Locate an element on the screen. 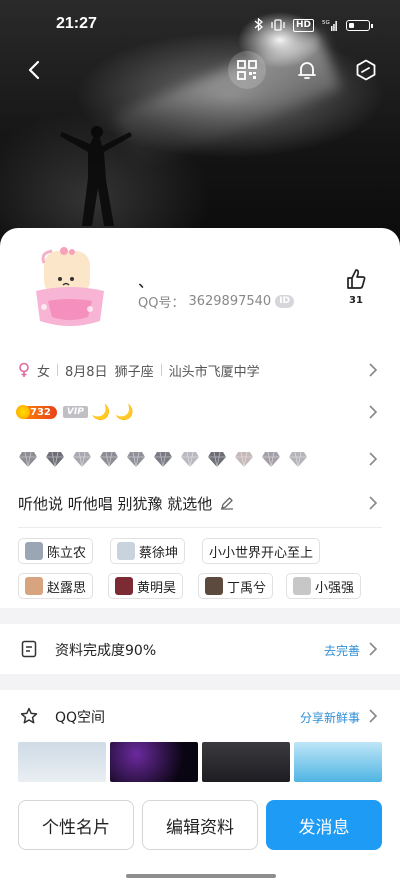 The width and height of the screenshot is (400, 888). completion-title: 资料完成度90% is located at coordinates (106, 651).